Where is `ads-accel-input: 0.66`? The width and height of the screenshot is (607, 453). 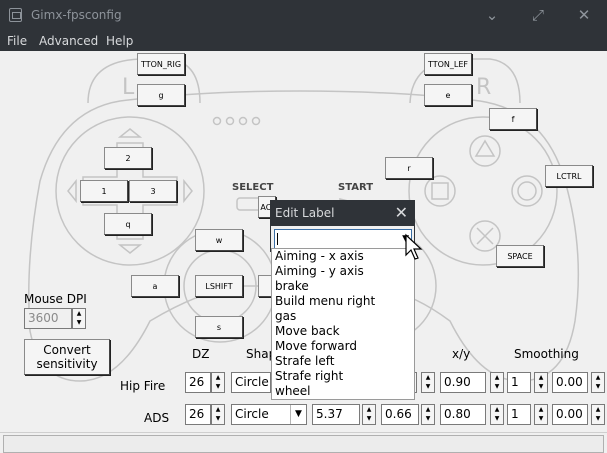 ads-accel-input: 0.66 is located at coordinates (400, 414).